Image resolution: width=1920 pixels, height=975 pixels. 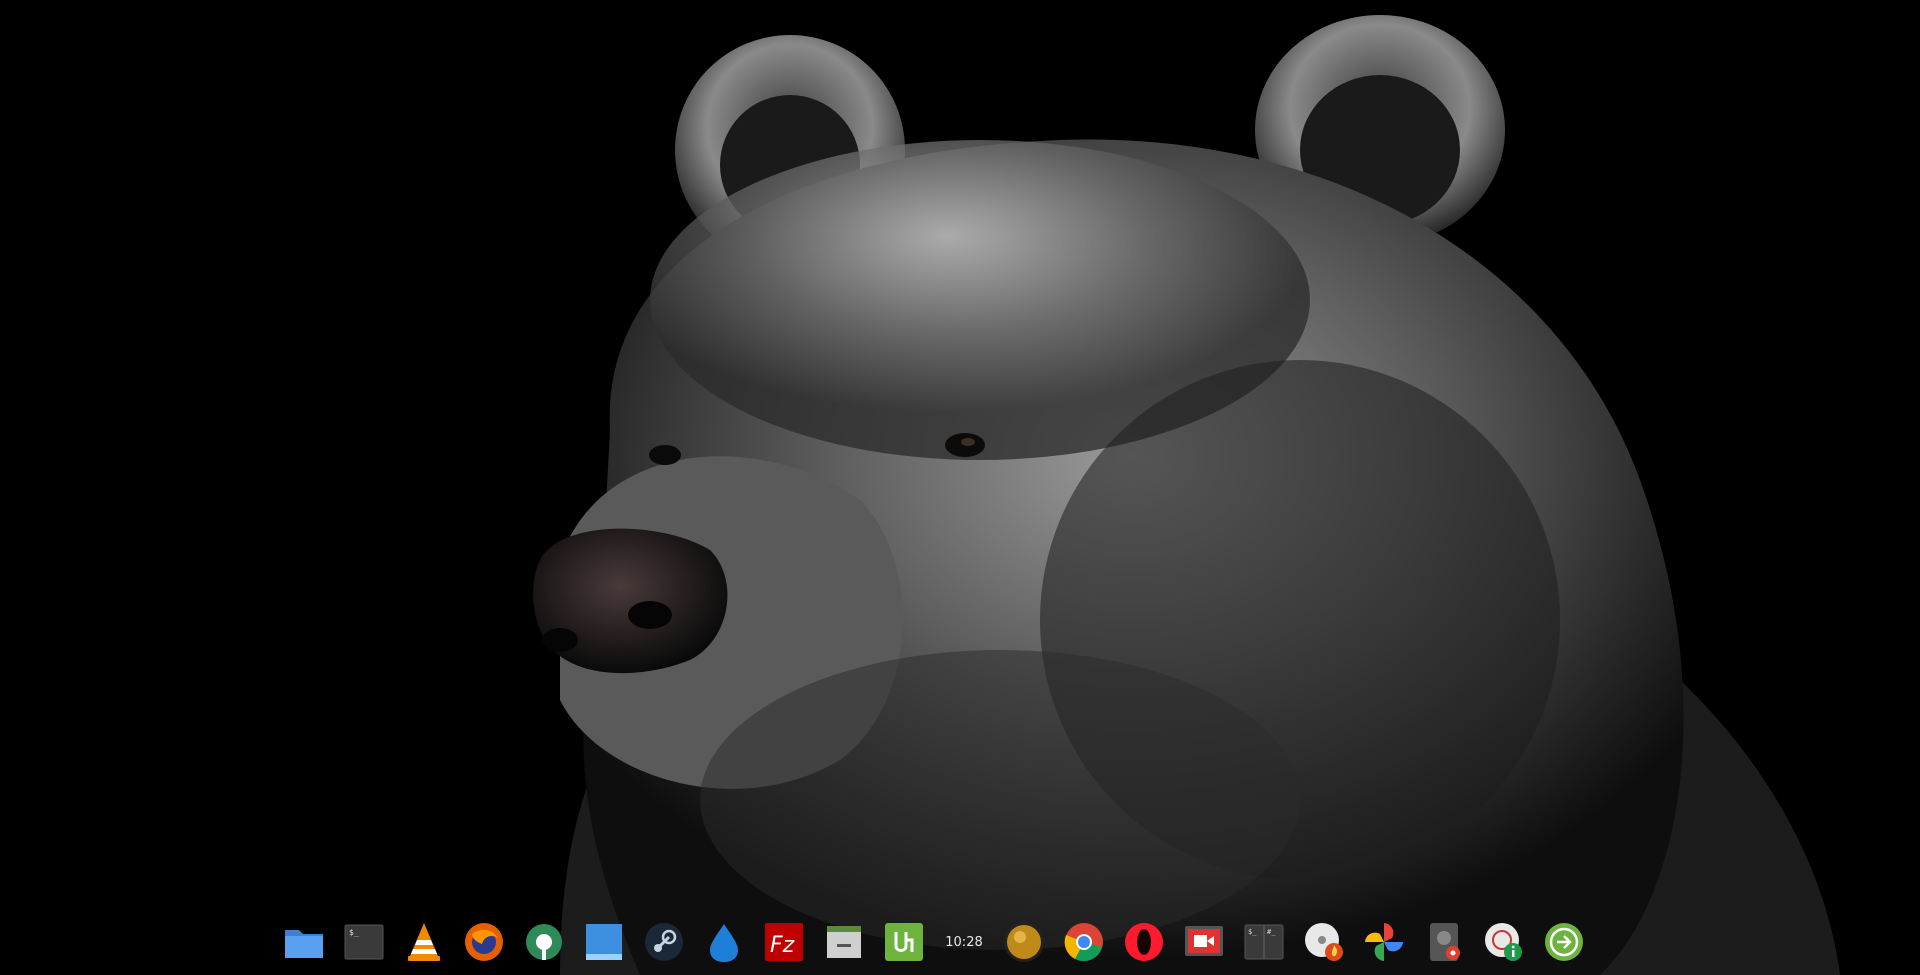 I want to click on terminal-tiling-icon: $_ #_, so click(x=1264, y=942).